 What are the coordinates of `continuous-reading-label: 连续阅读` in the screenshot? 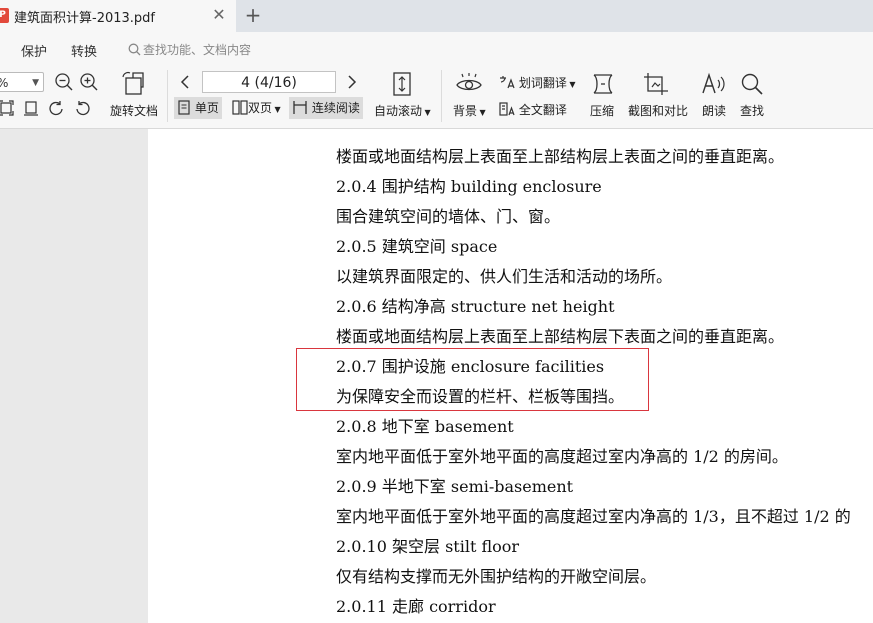 It's located at (335, 108).